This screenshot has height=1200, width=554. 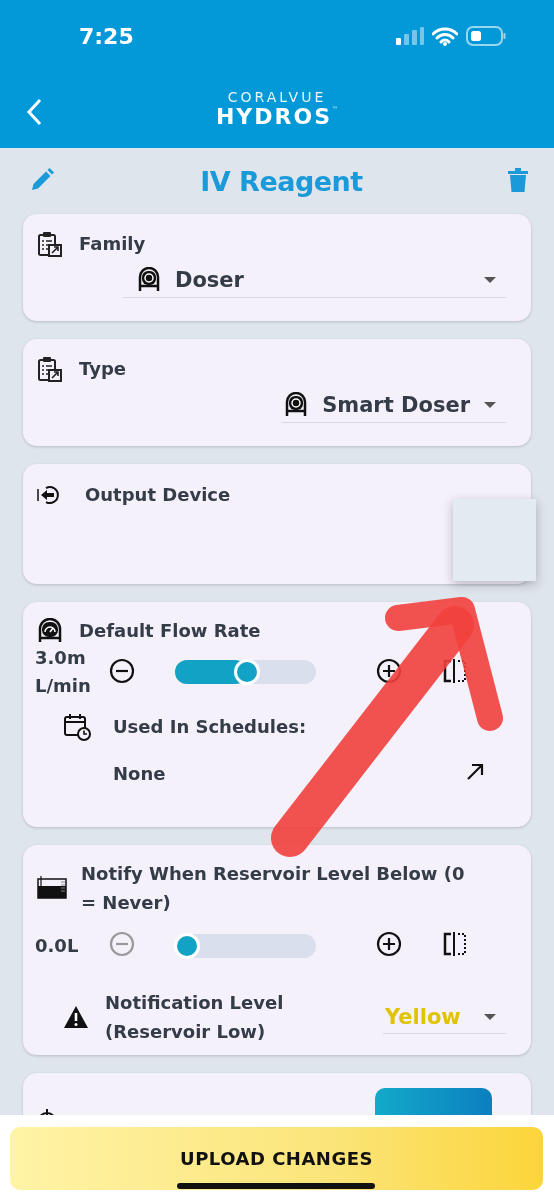 I want to click on status-time: 7:25, so click(x=106, y=36).